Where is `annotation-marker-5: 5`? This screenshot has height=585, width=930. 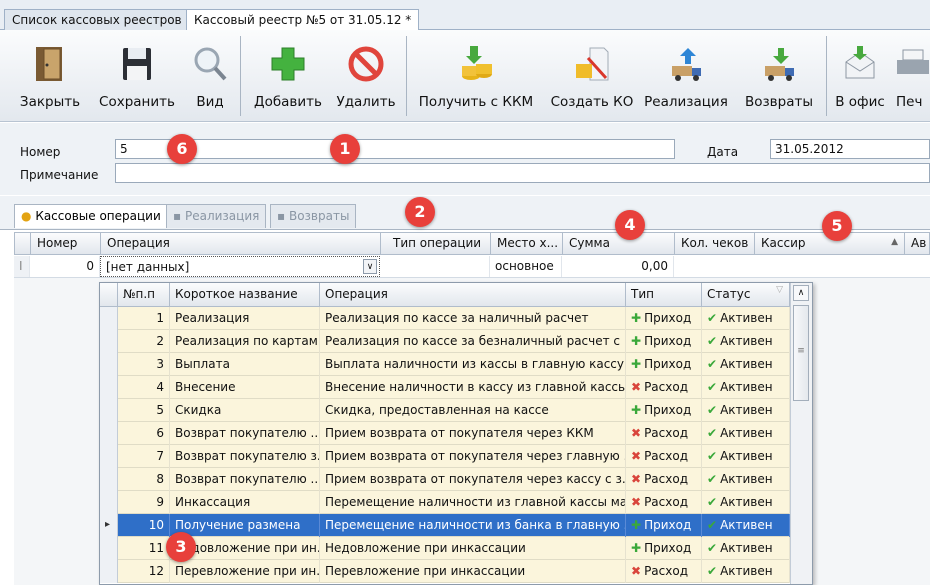 annotation-marker-5: 5 is located at coordinates (837, 226).